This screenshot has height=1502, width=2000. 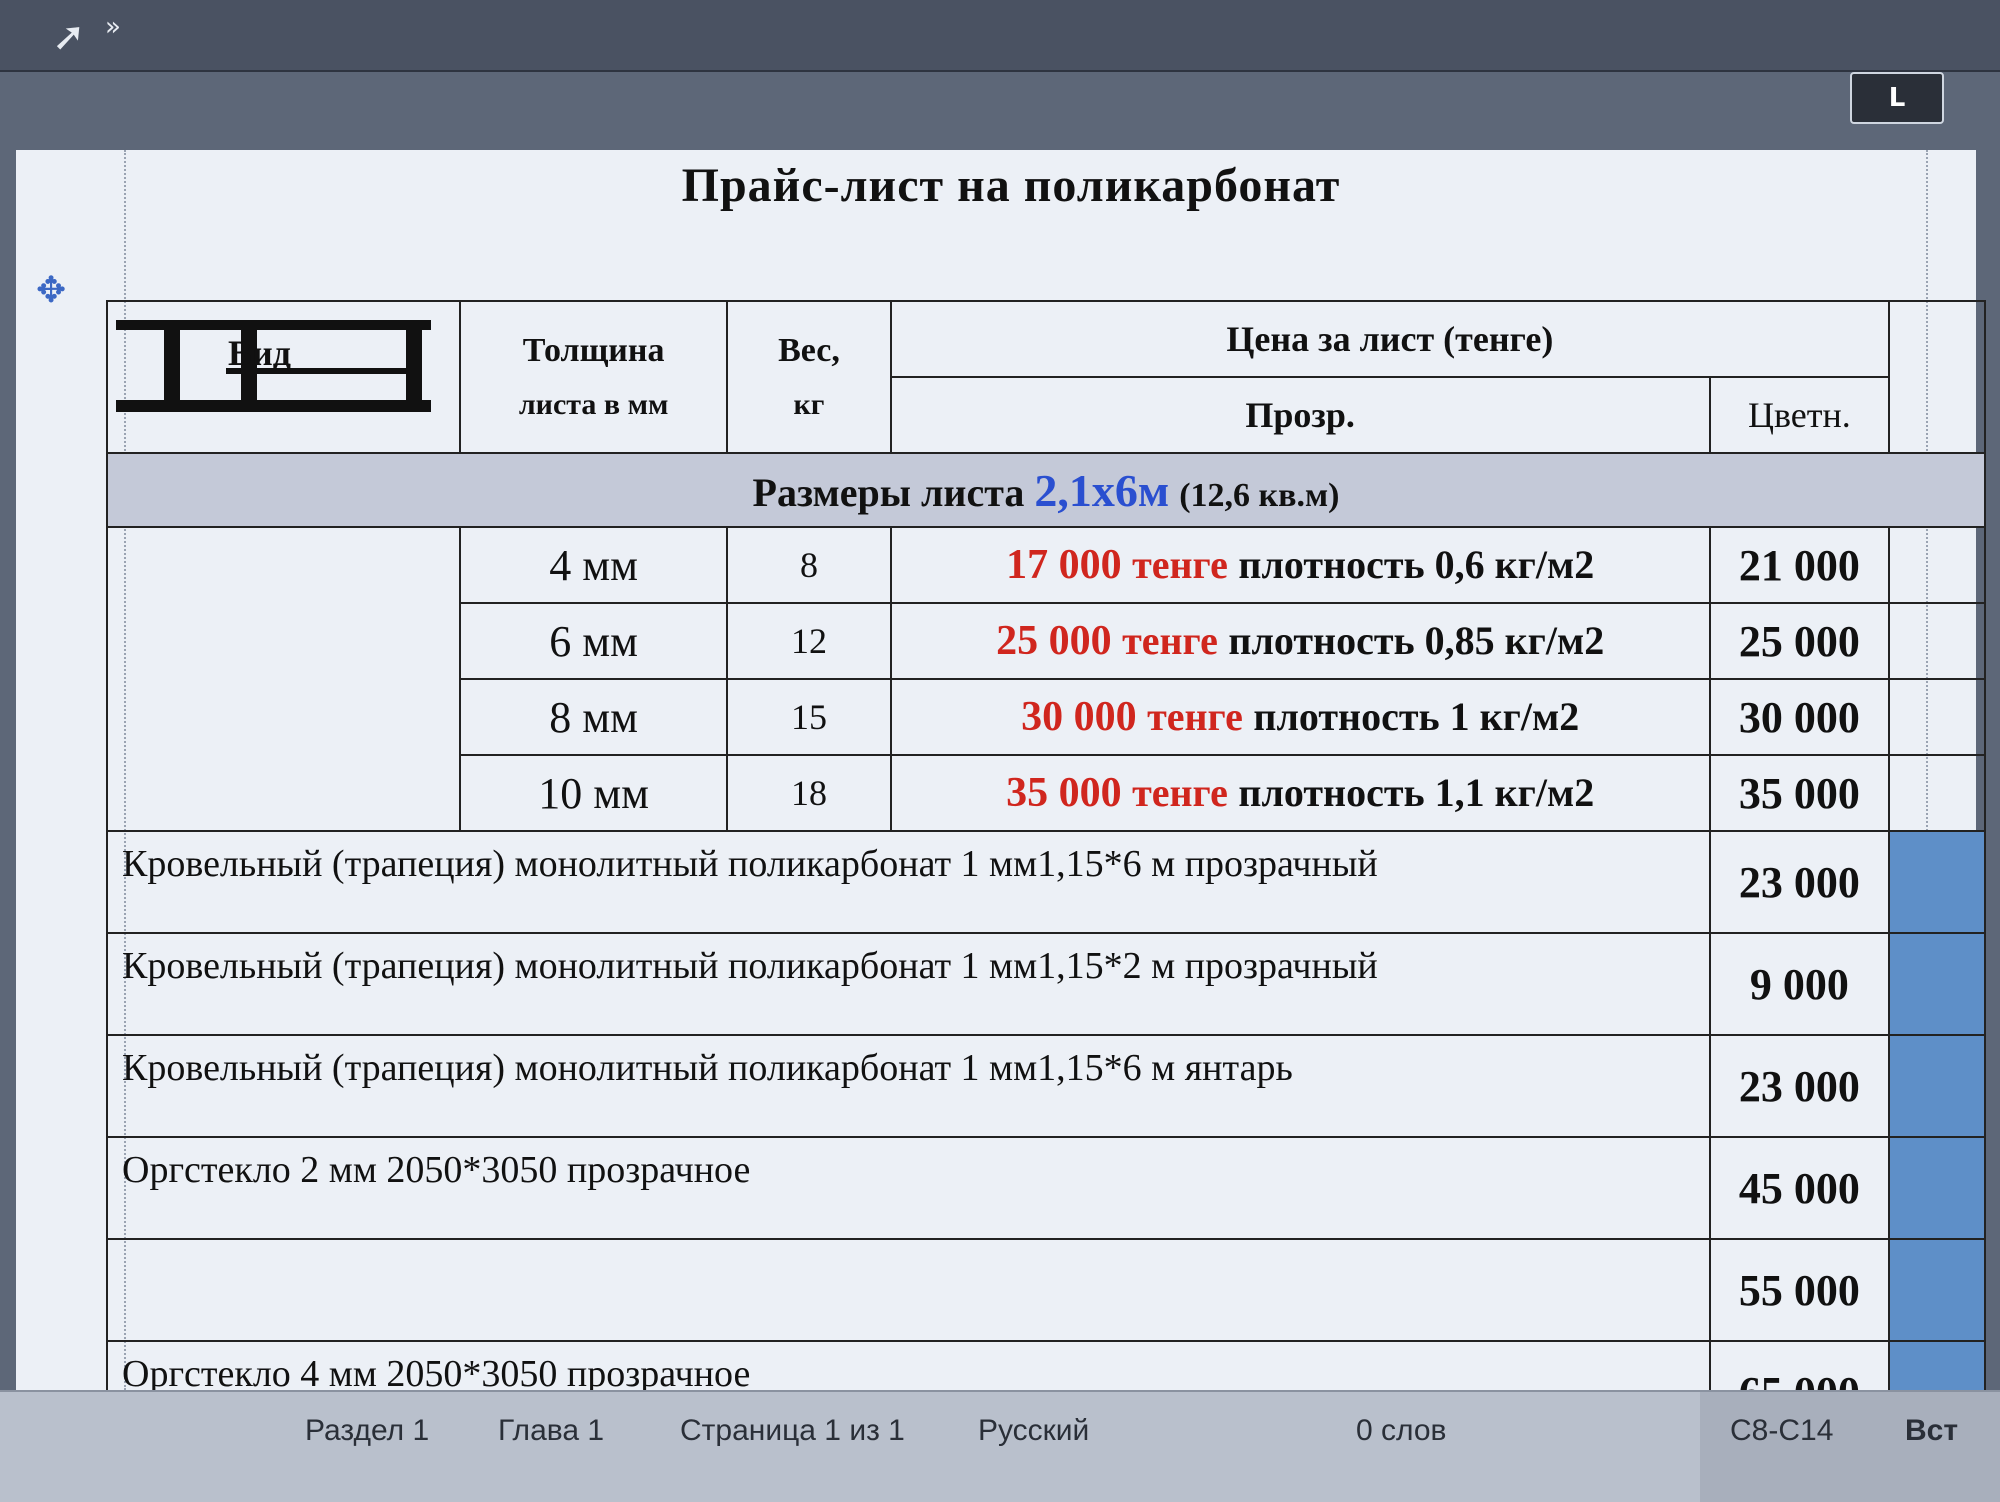 I want to click on weight-cell: 18, so click(x=809, y=793).